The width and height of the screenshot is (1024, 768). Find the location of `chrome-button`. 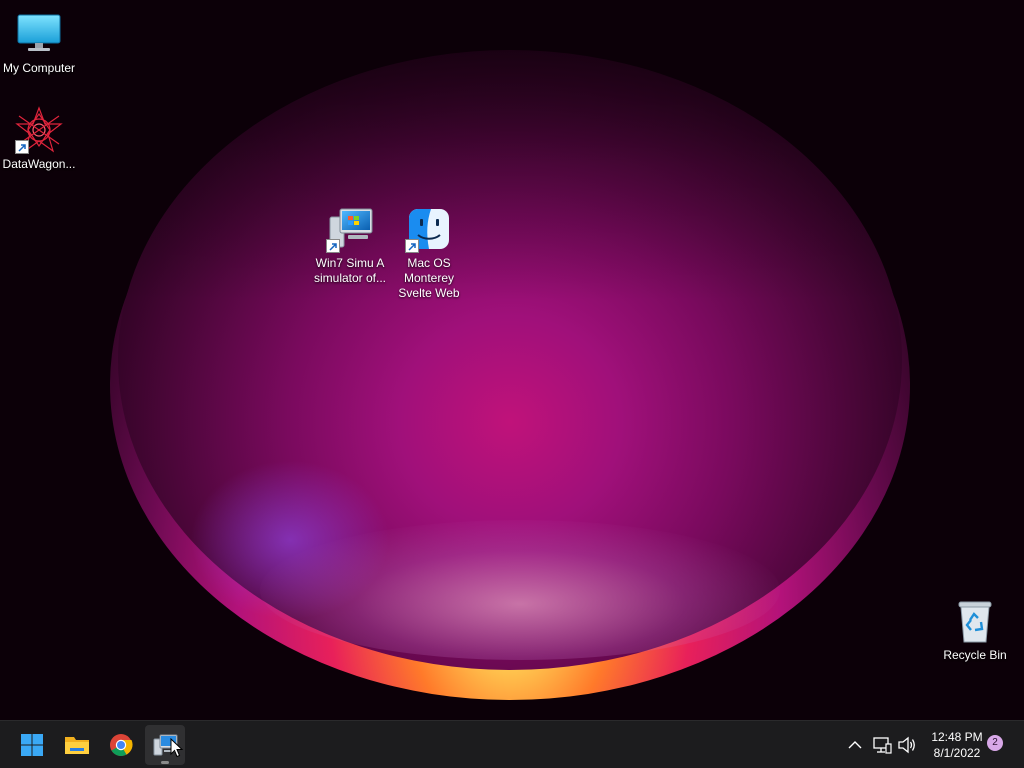

chrome-button is located at coordinates (121, 745).